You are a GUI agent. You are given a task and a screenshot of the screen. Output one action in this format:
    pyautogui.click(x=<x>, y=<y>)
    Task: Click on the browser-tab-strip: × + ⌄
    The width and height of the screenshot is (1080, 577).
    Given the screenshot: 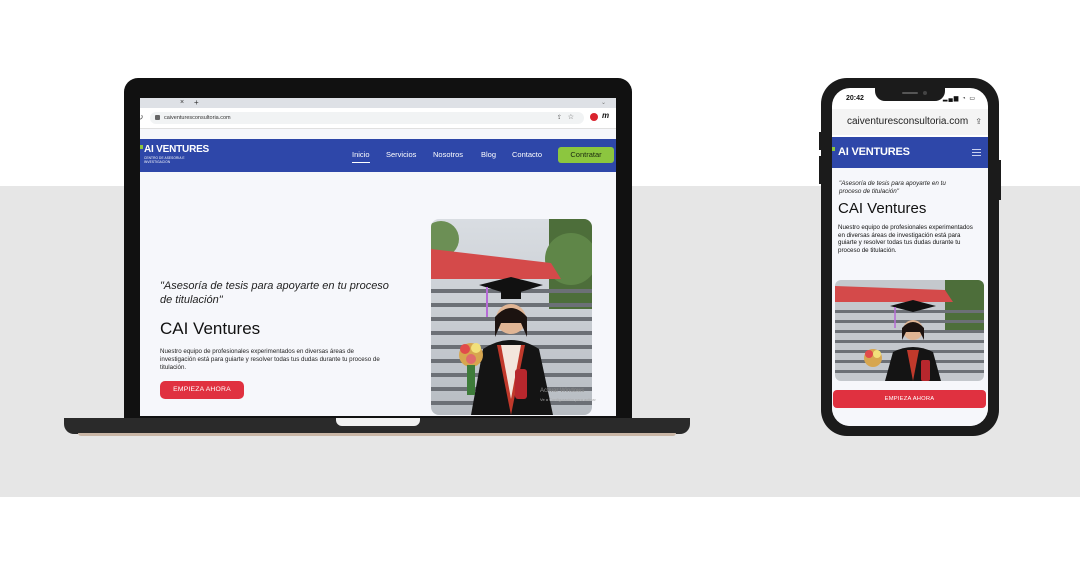 What is the action you would take?
    pyautogui.click(x=378, y=103)
    